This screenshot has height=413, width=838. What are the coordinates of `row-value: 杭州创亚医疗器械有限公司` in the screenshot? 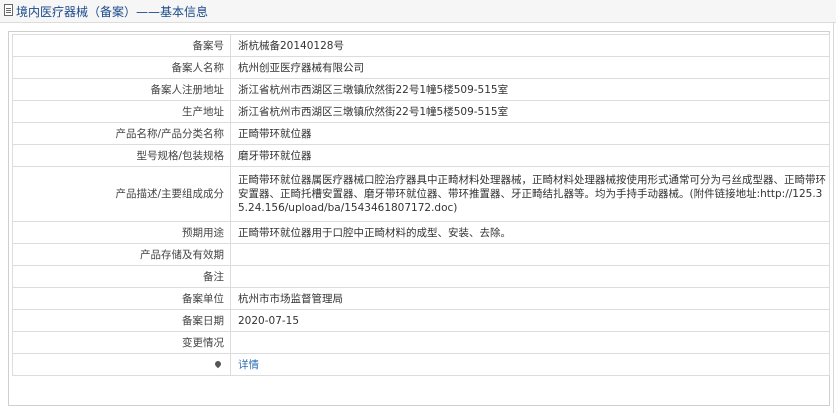 It's located at (530, 67).